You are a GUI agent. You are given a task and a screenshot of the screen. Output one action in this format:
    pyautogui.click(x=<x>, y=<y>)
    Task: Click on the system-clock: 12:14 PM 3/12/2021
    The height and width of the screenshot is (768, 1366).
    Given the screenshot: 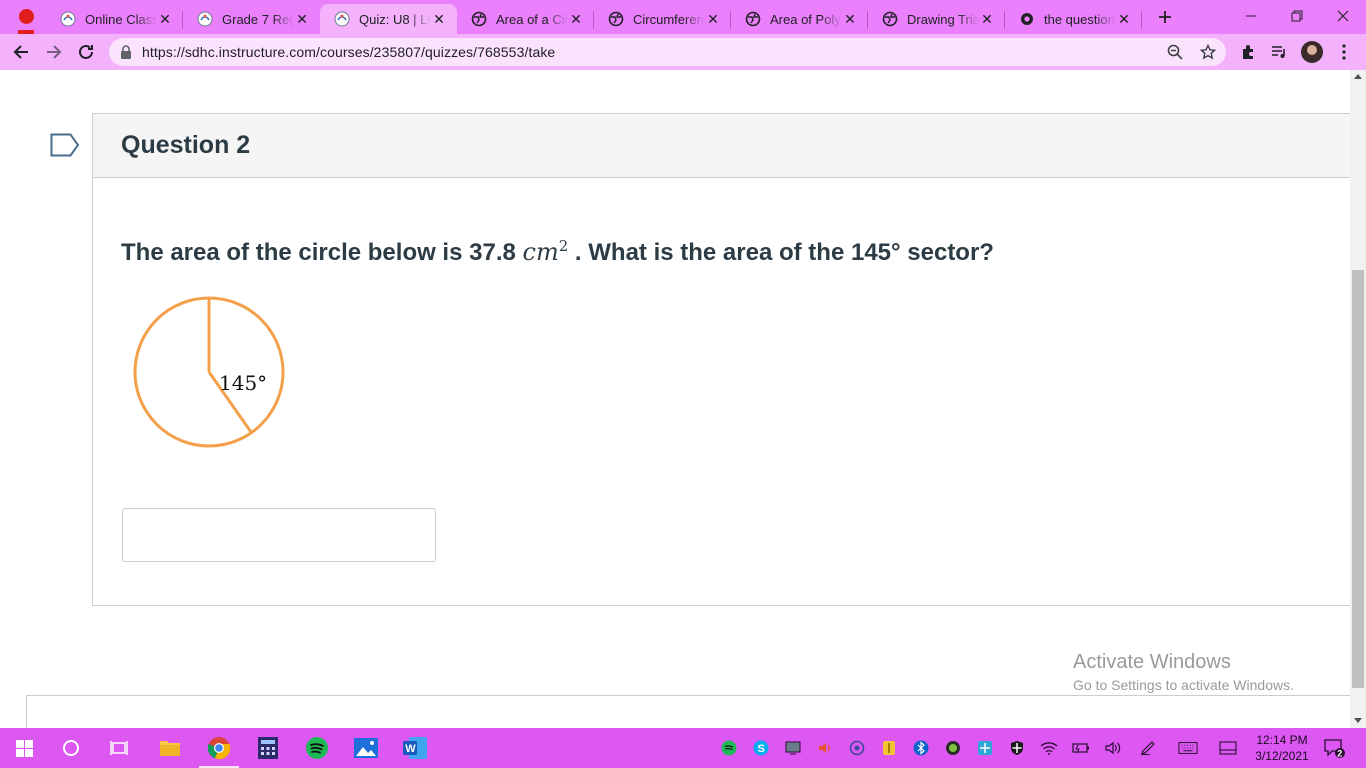 What is the action you would take?
    pyautogui.click(x=1282, y=748)
    